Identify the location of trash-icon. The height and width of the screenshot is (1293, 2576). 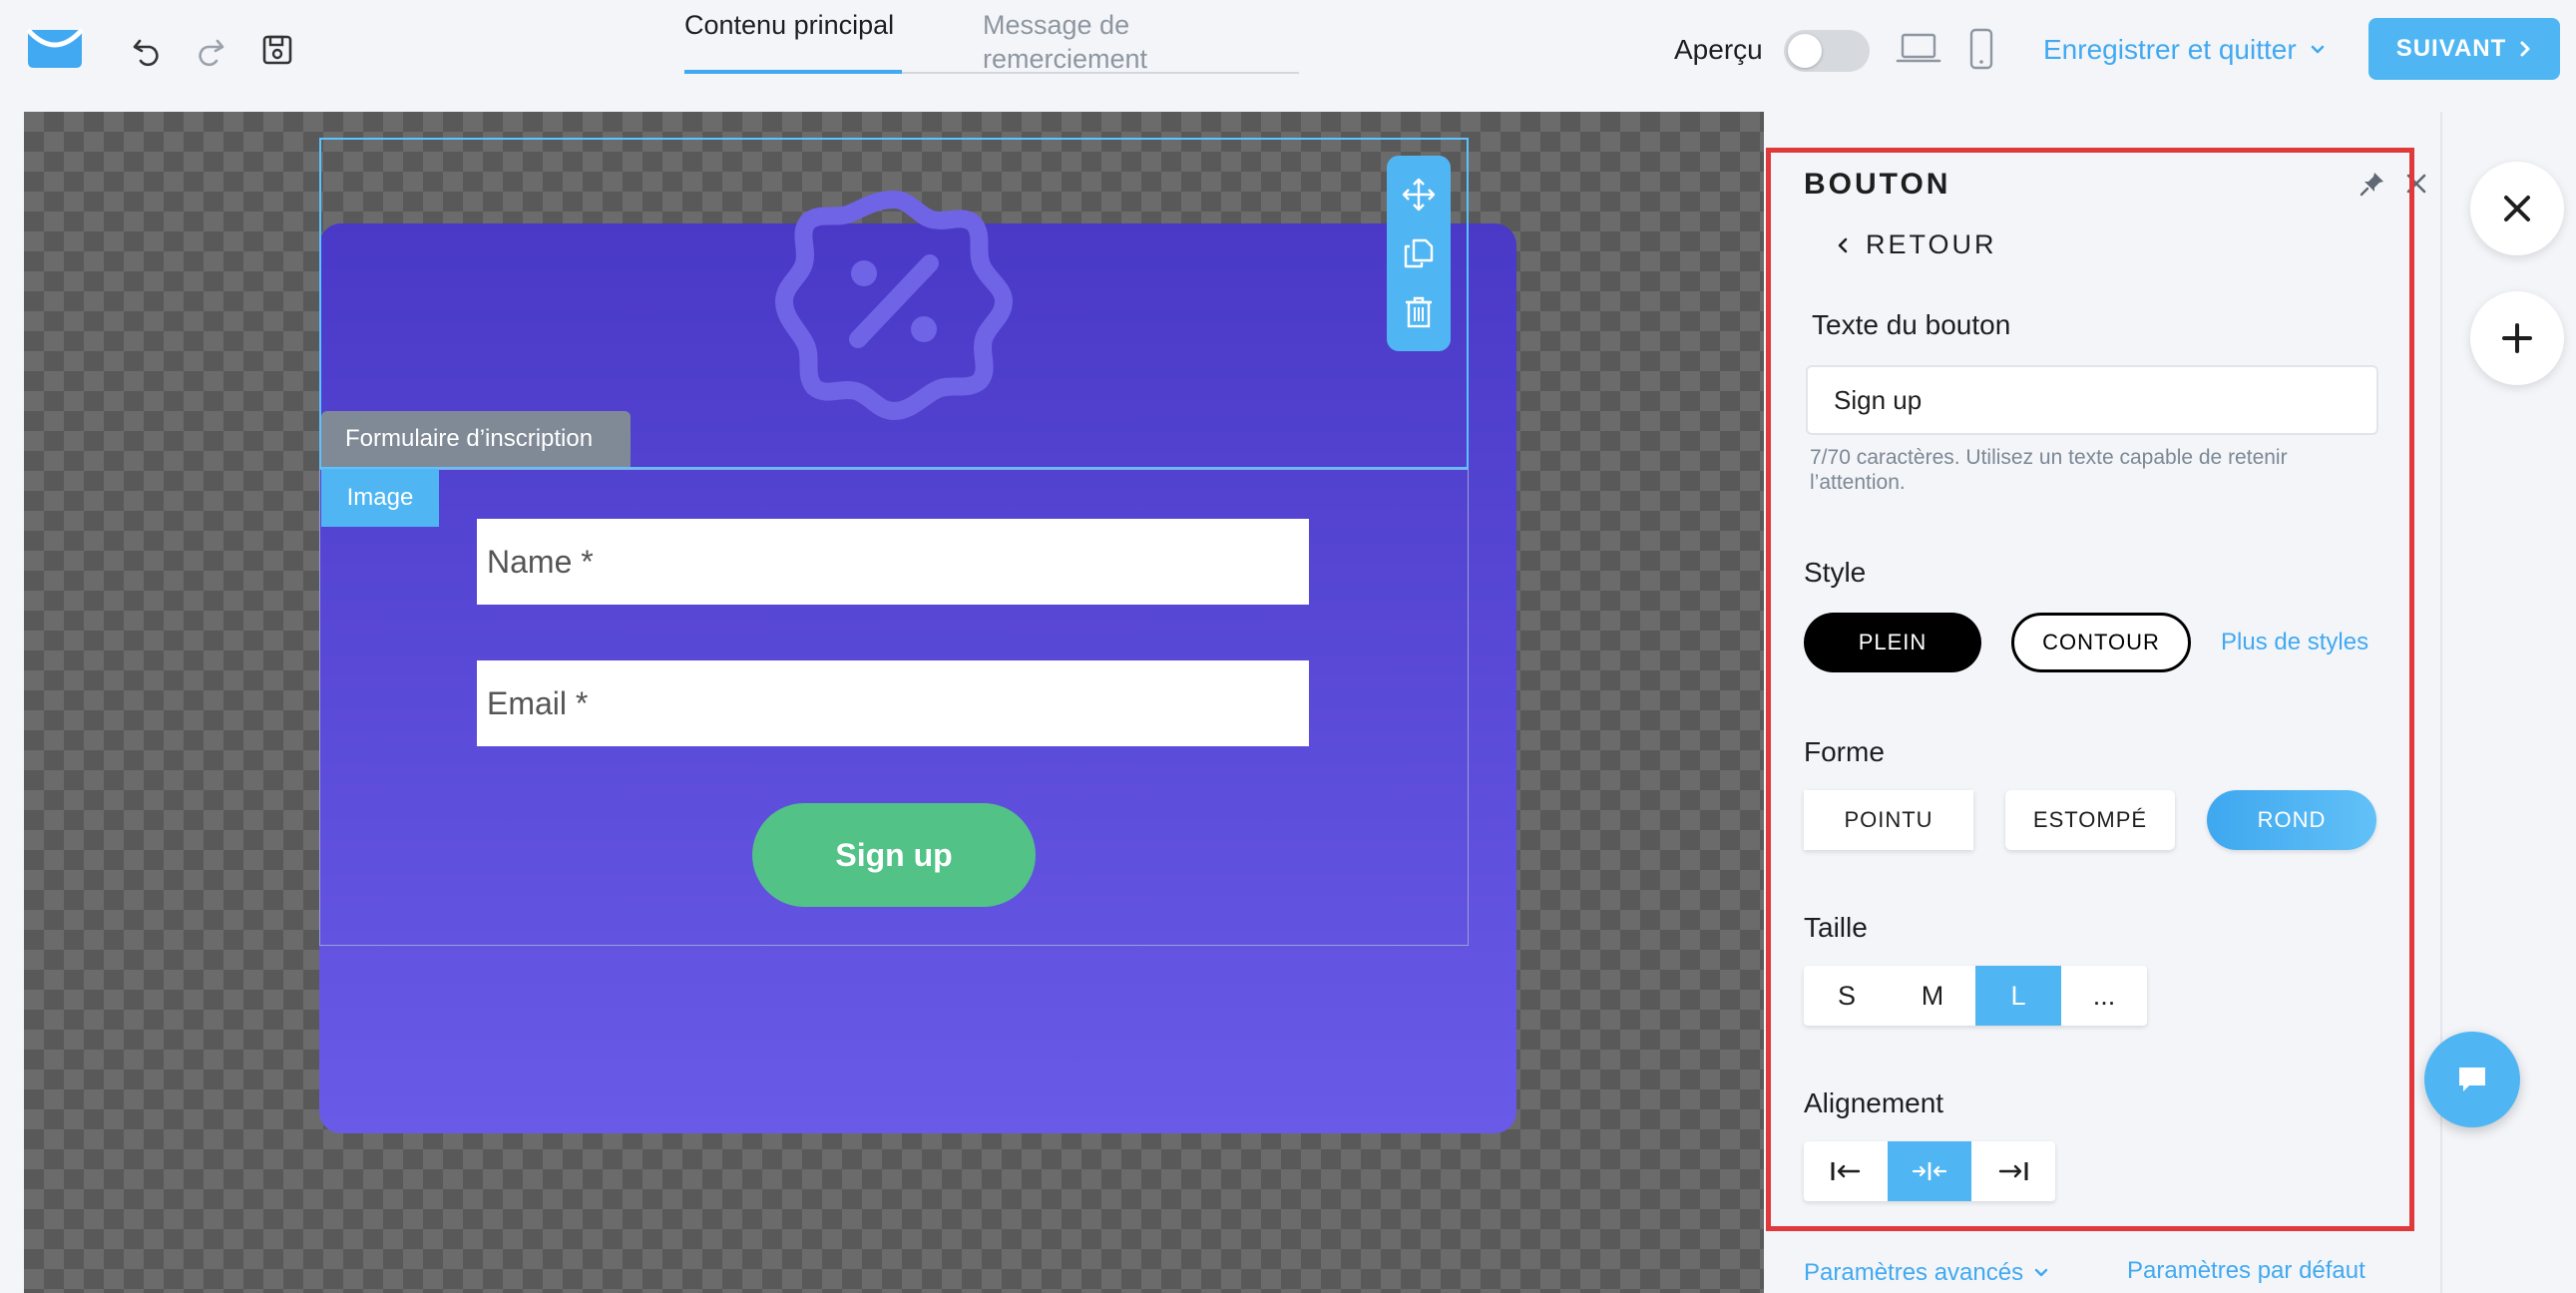
(1419, 312).